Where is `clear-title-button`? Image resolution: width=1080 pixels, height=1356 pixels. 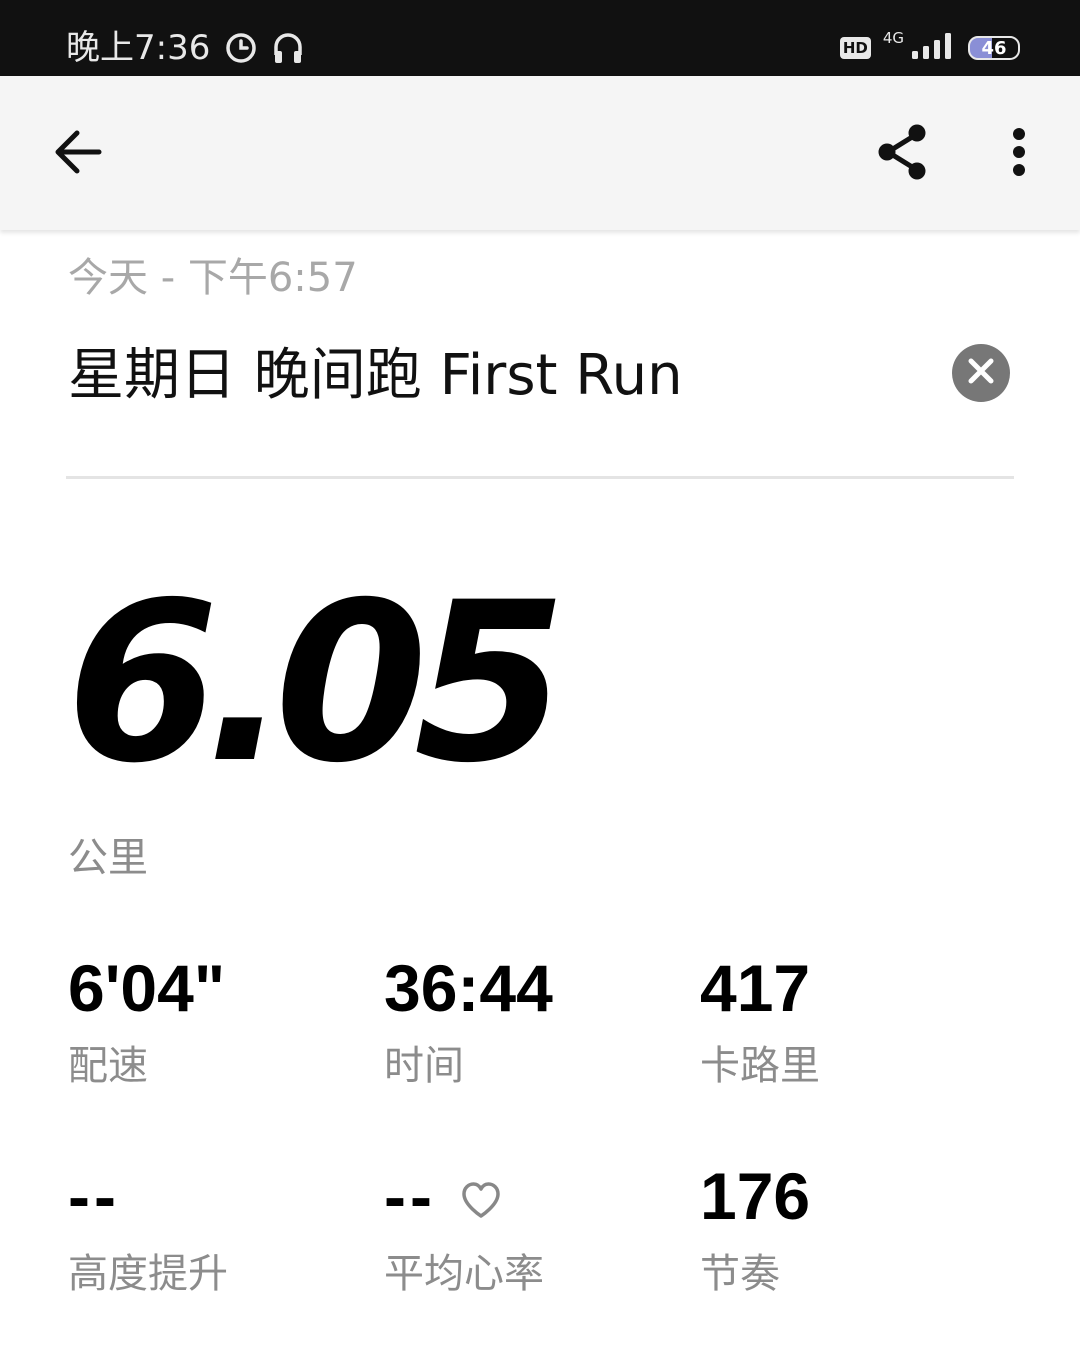
clear-title-button is located at coordinates (981, 373).